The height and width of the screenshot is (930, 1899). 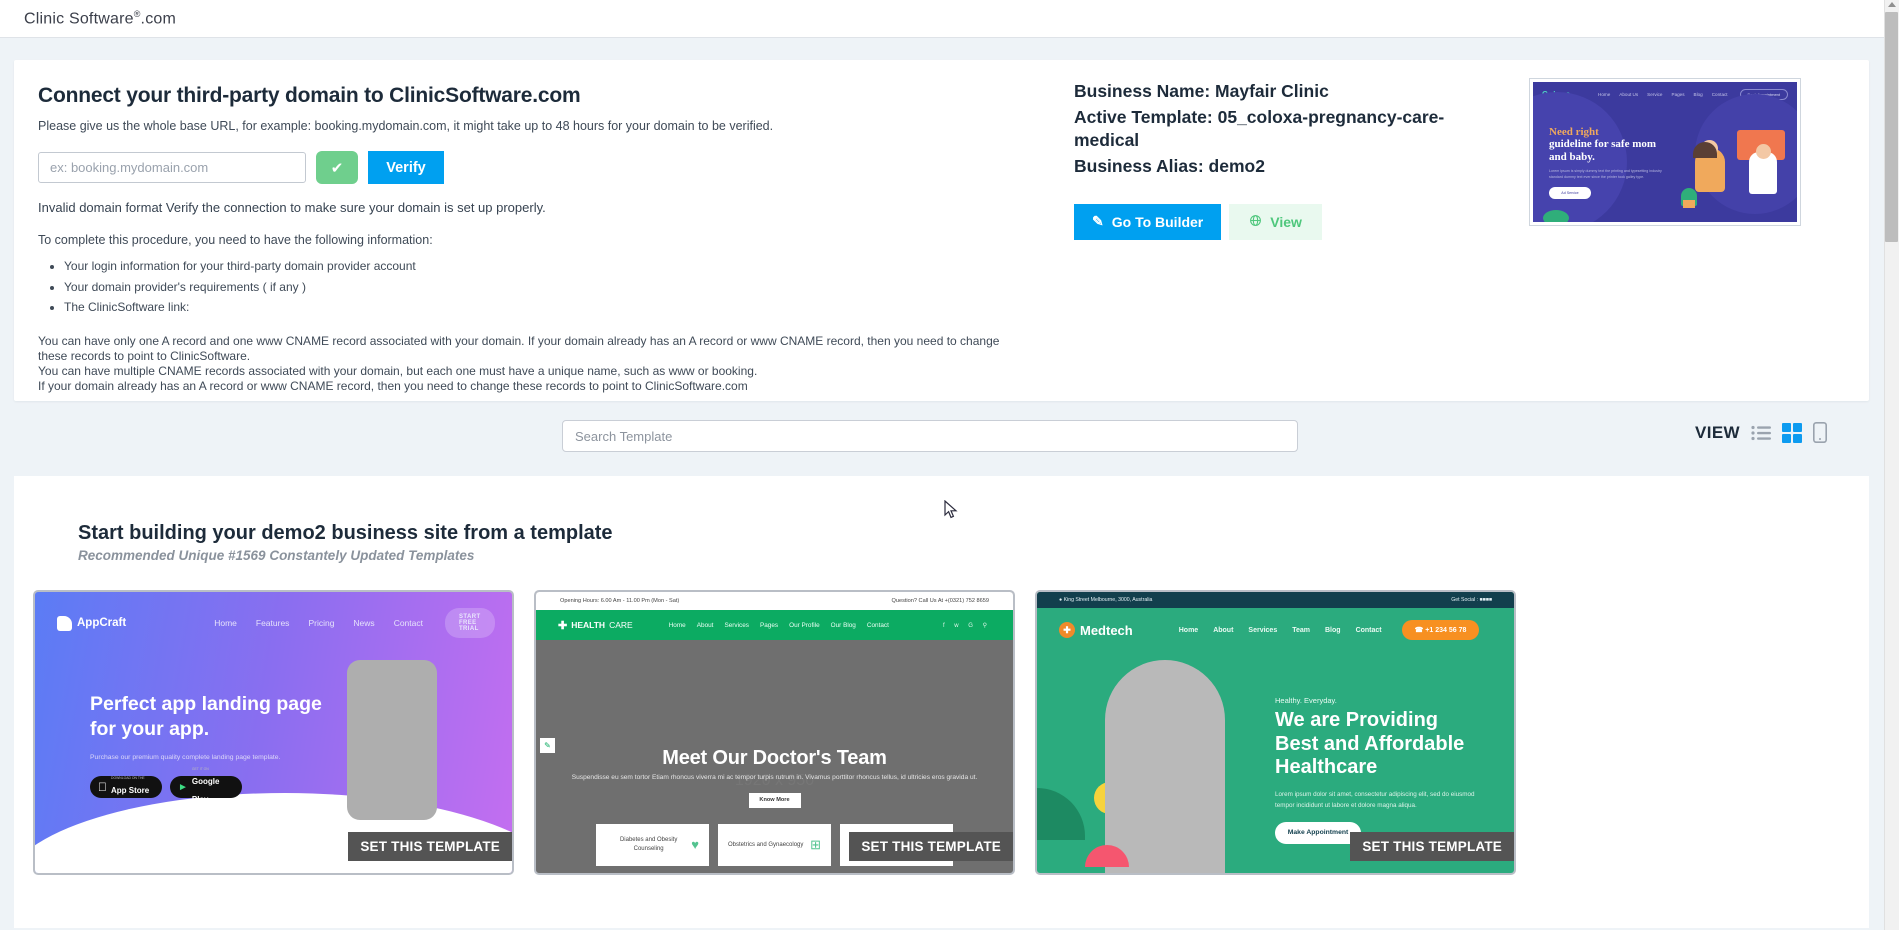 What do you see at coordinates (930, 436) in the screenshot?
I see `search-input` at bounding box center [930, 436].